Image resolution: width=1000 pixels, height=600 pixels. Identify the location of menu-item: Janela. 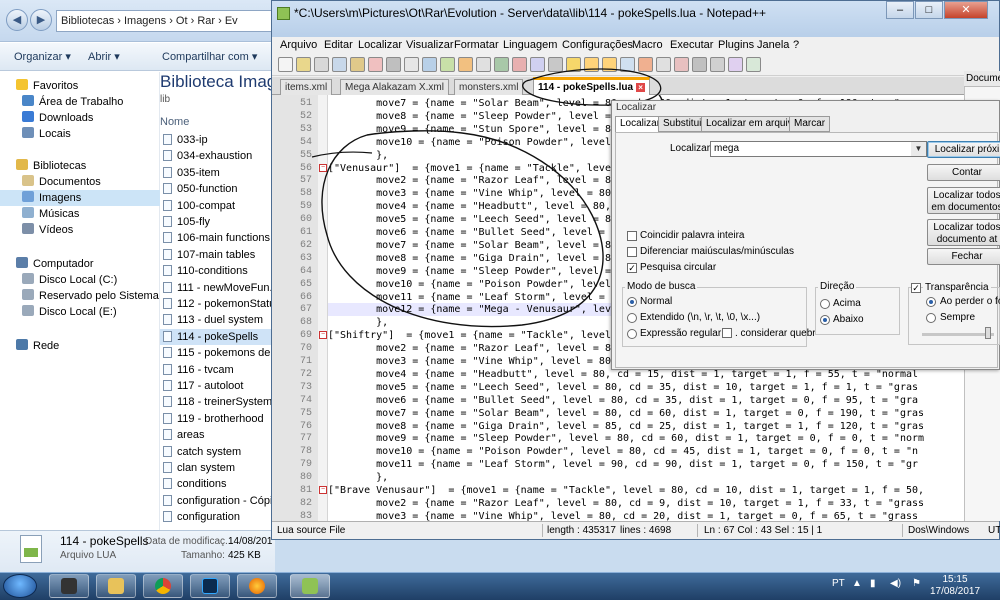
(773, 45).